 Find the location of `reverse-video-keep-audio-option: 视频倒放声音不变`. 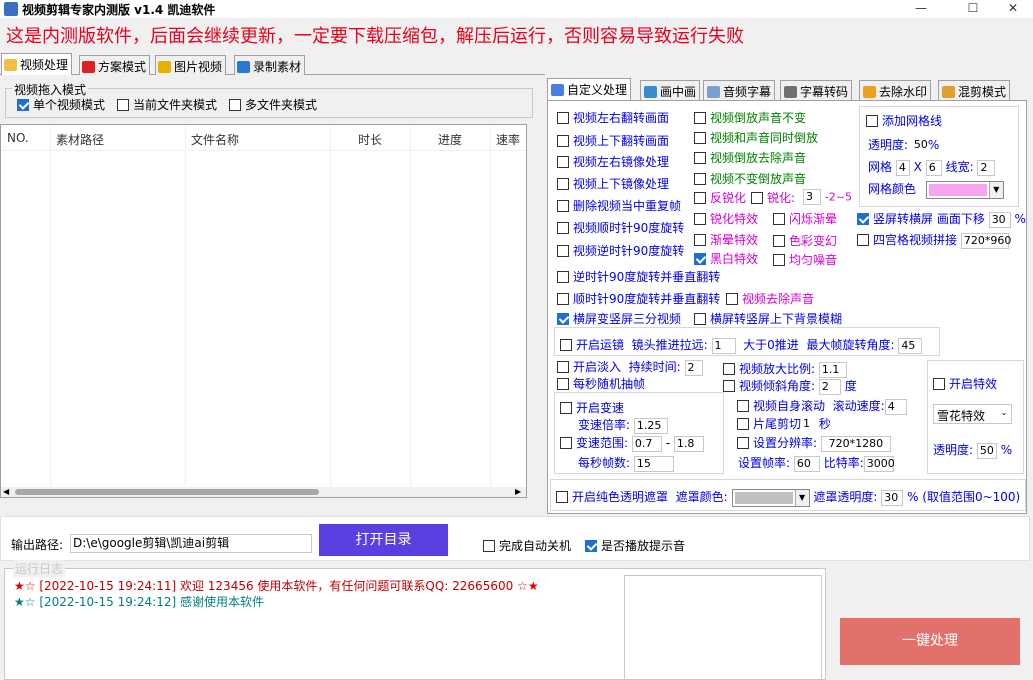

reverse-video-keep-audio-option: 视频倒放声音不变 is located at coordinates (750, 117).